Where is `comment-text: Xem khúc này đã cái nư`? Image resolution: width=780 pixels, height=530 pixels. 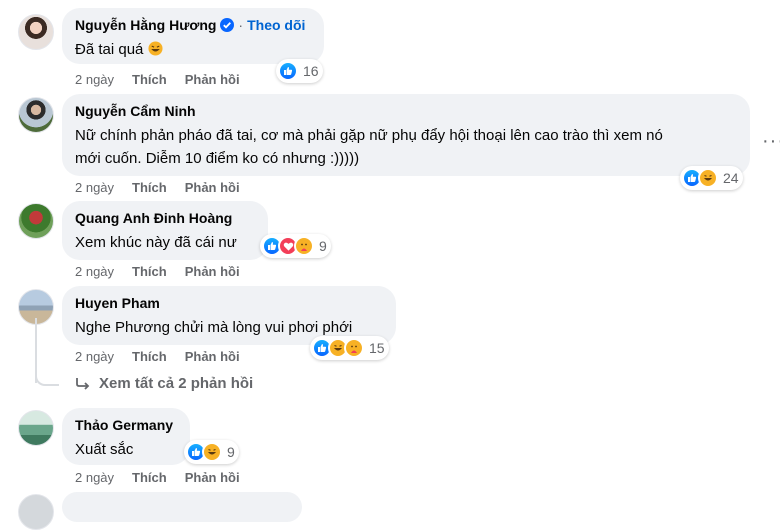
comment-text: Xem khúc này đã cái nư is located at coordinates (156, 242).